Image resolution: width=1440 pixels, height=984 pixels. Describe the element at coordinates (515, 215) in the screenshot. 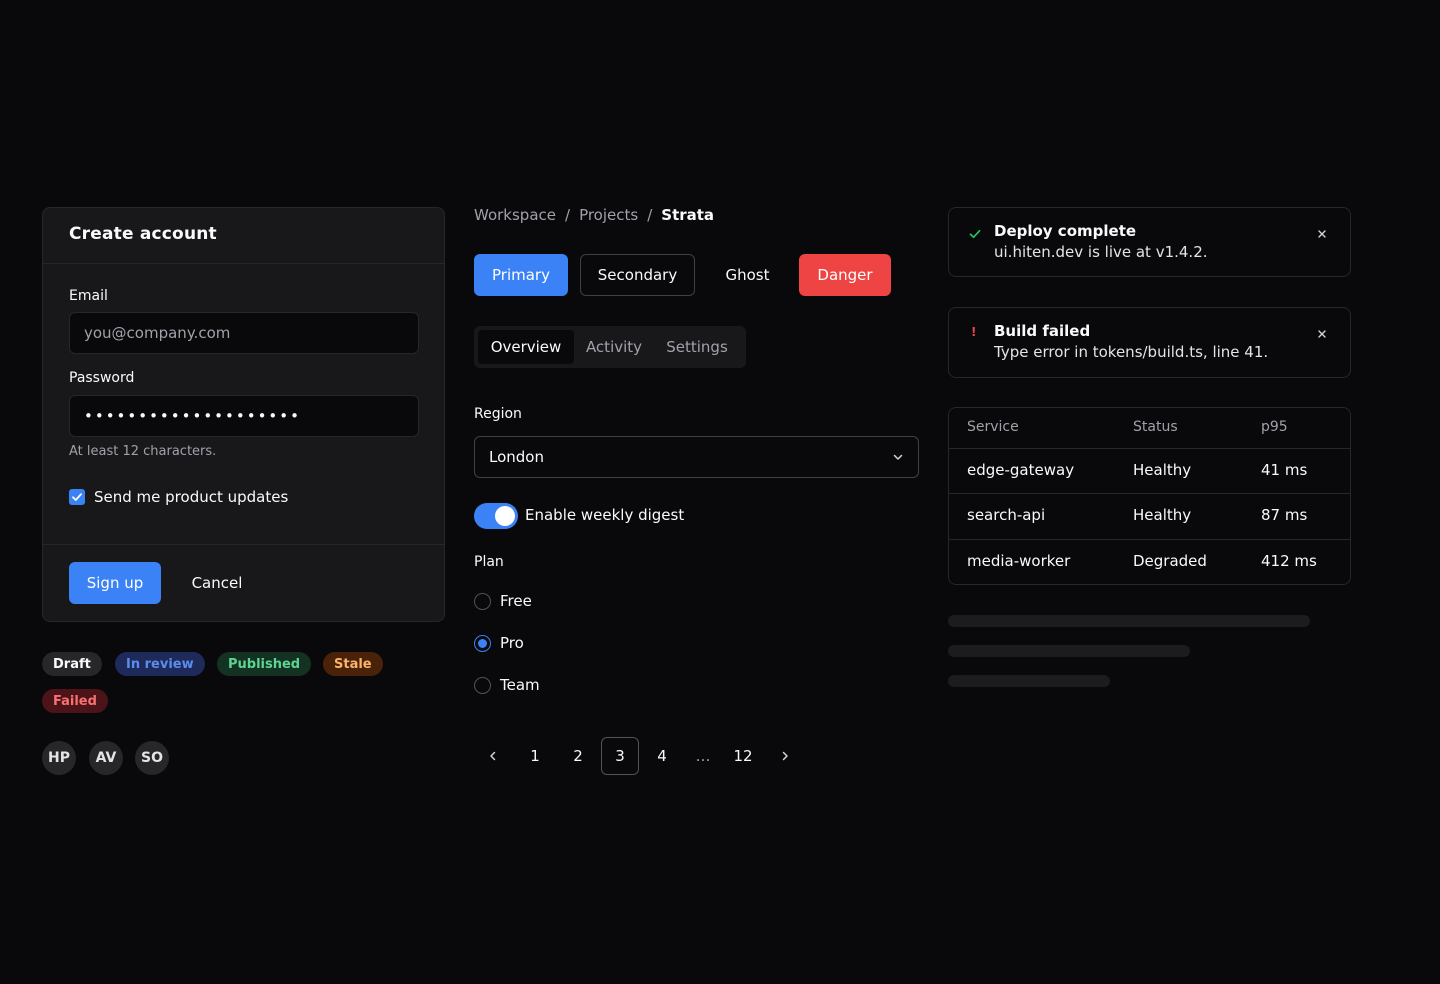

I see `breadcrumb-item-workspace: Workspace` at that location.